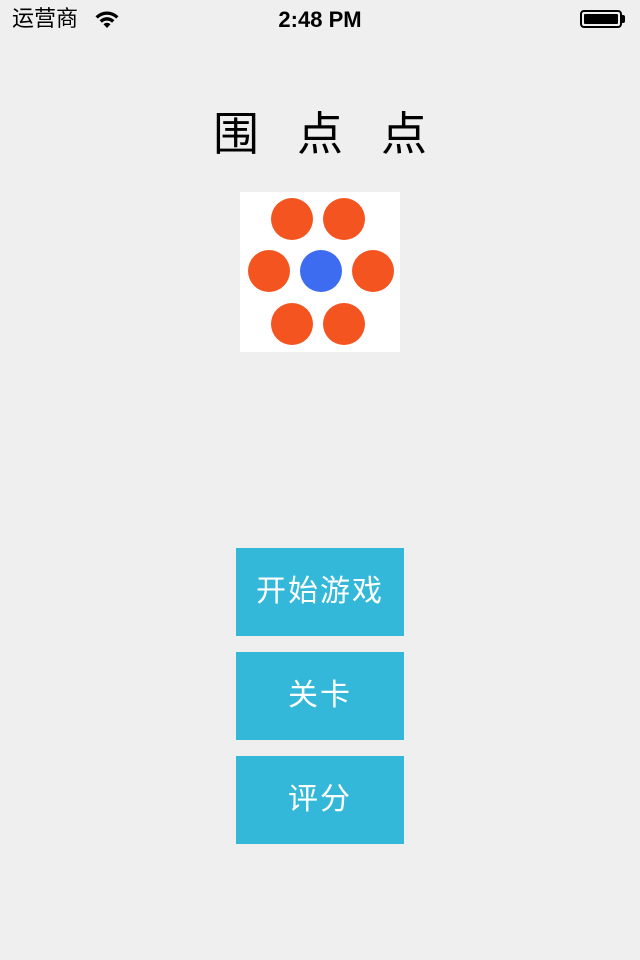 The height and width of the screenshot is (960, 640). What do you see at coordinates (623, 19) in the screenshot?
I see `battery-tip` at bounding box center [623, 19].